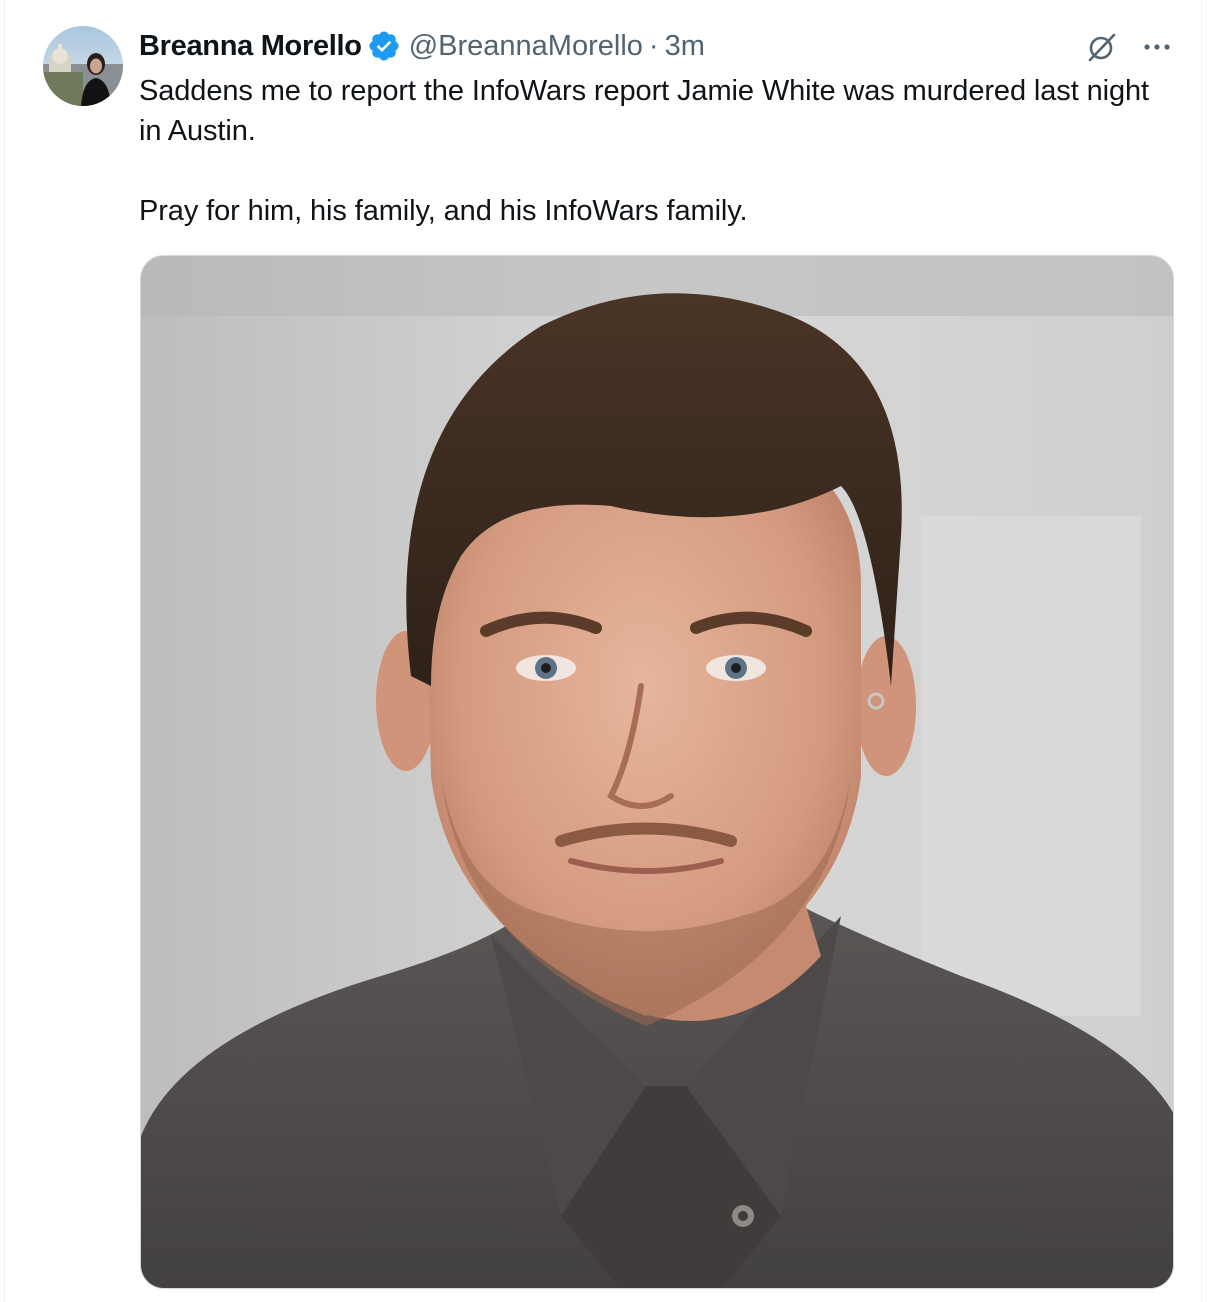  I want to click on more-options-icon, so click(1157, 47).